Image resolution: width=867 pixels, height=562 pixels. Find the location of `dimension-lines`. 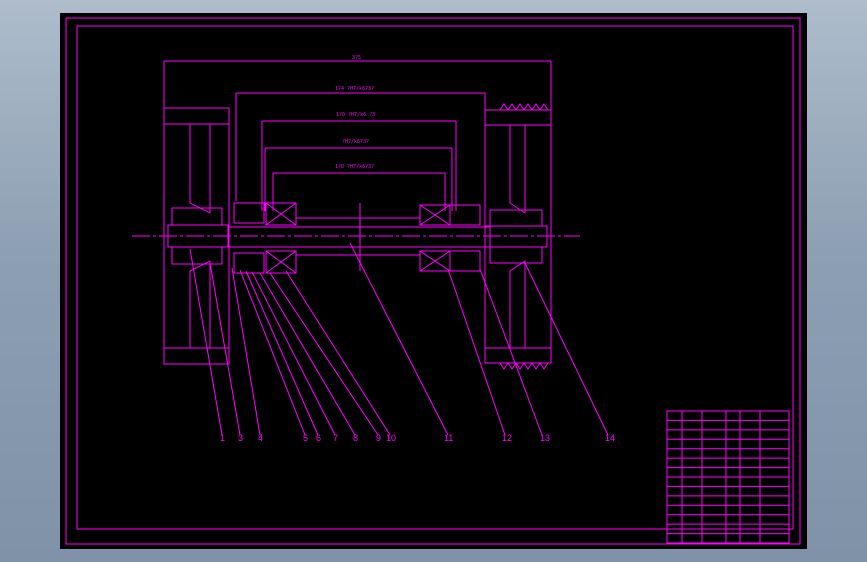

dimension-lines is located at coordinates (357, 135).